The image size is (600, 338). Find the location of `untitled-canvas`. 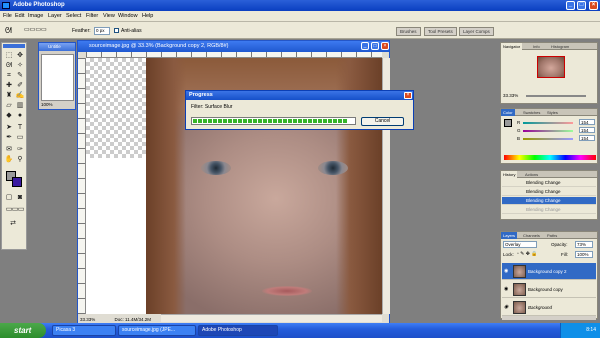

untitled-canvas is located at coordinates (57, 77).